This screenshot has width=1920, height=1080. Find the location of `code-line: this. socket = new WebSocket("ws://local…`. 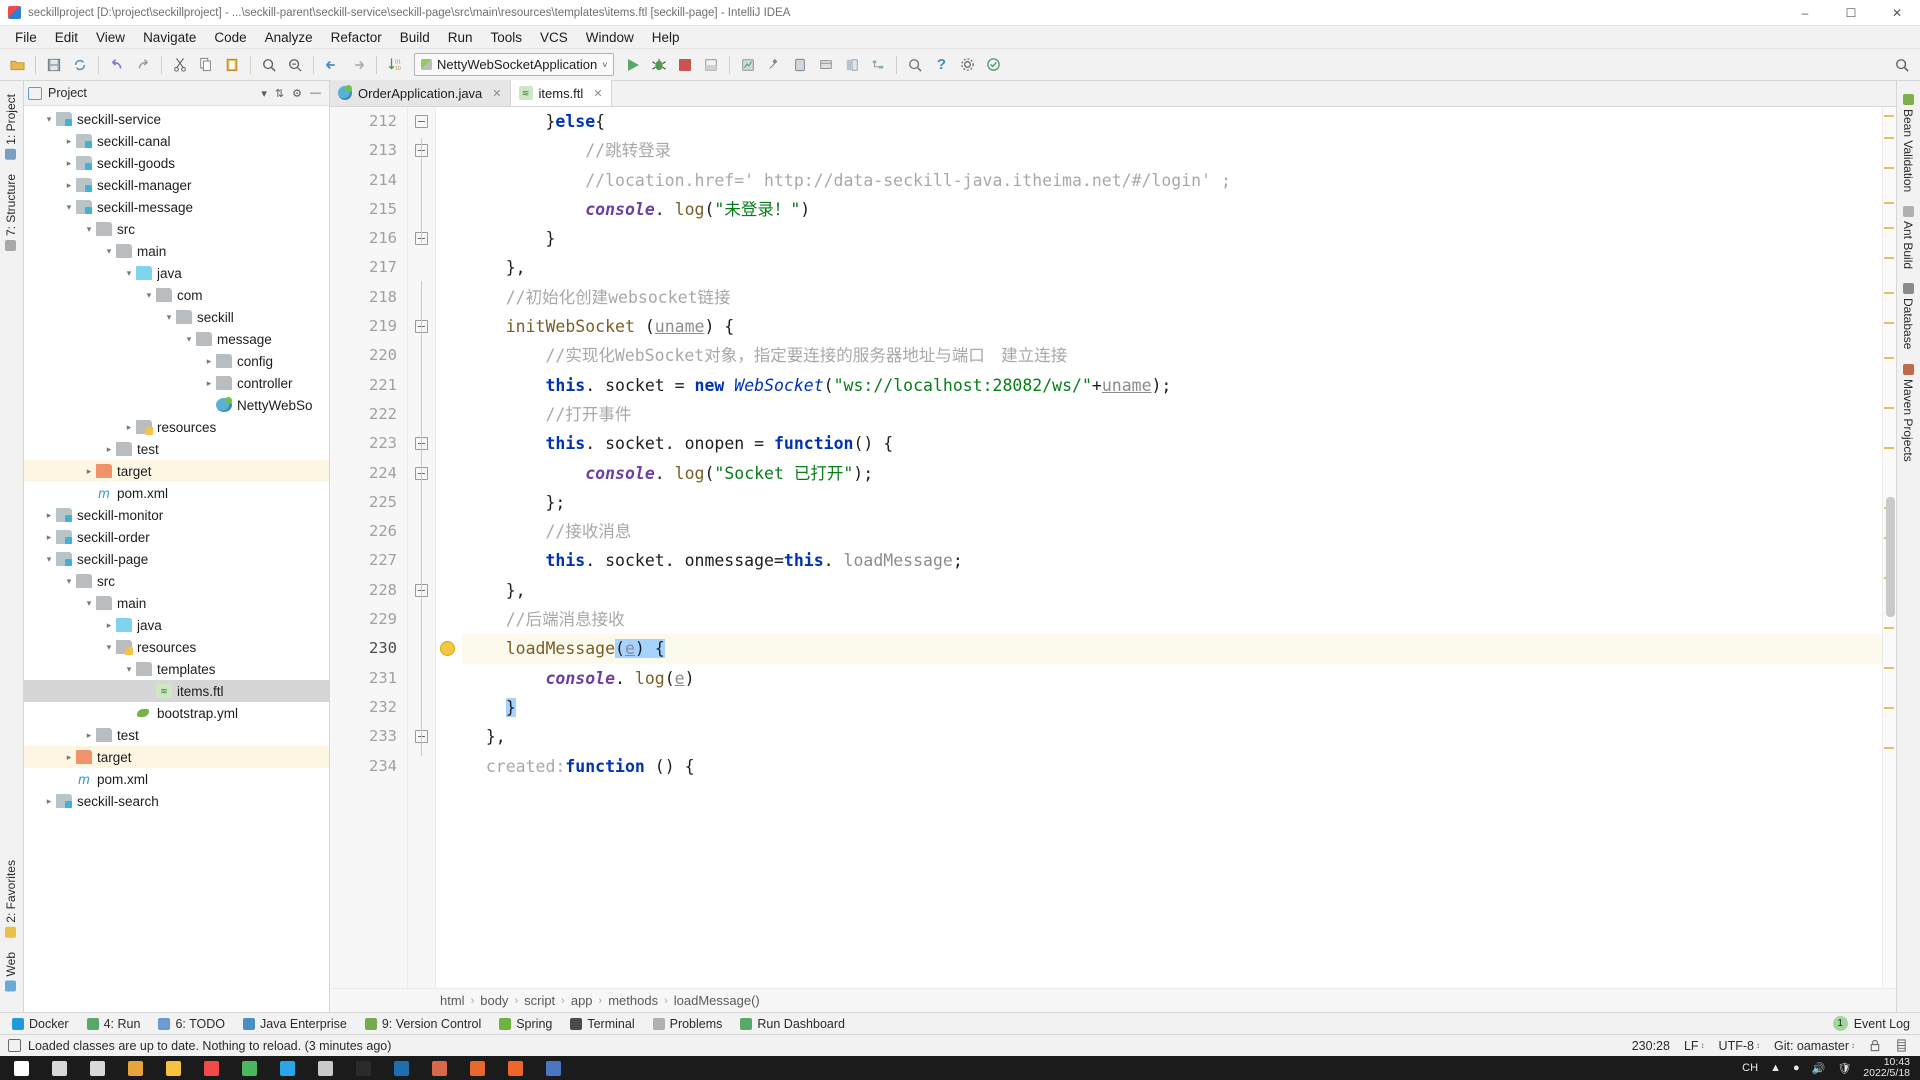

code-line: this. socket = new WebSocket("ws://local… is located at coordinates (1179, 385).